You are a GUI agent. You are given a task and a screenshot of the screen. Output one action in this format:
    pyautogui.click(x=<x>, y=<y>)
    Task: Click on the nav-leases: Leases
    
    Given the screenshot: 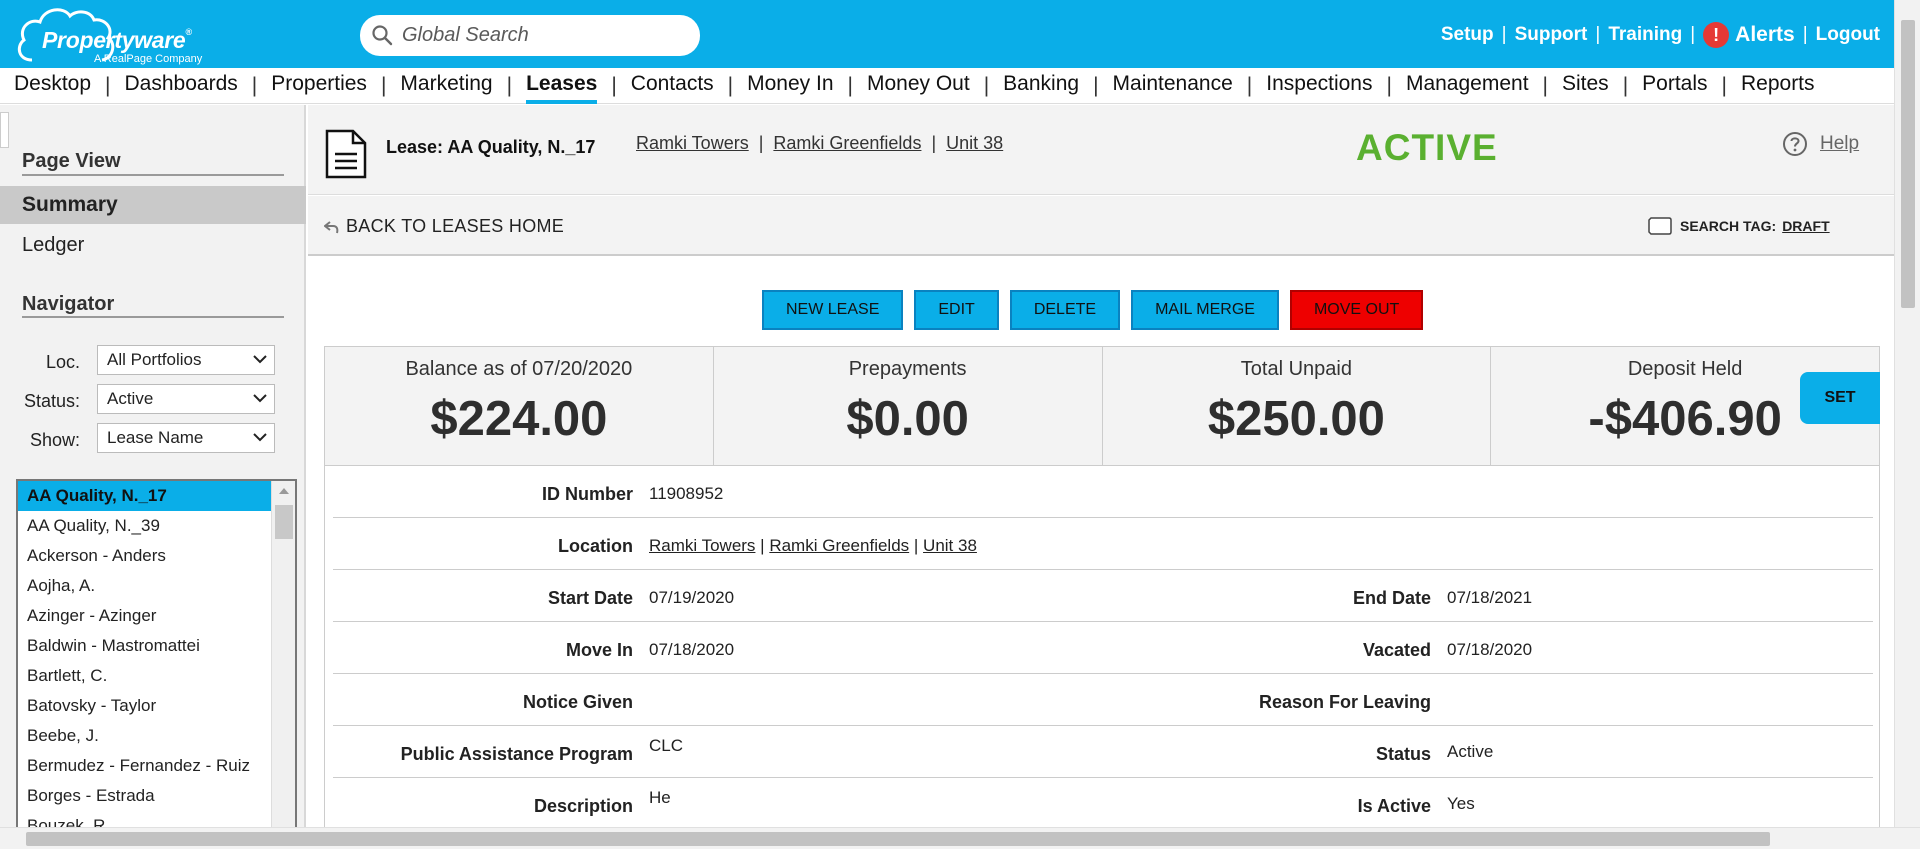 What is the action you would take?
    pyautogui.click(x=562, y=88)
    